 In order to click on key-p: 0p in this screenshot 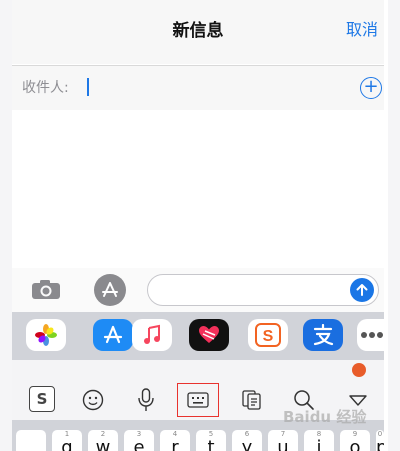, I will do `click(380, 440)`.